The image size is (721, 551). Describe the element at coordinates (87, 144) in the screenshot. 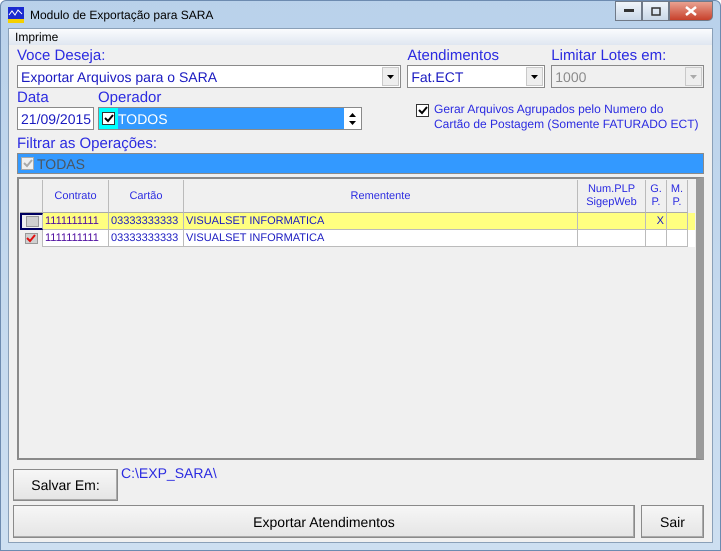

I see `field-label: Filtrar as Operações:` at that location.